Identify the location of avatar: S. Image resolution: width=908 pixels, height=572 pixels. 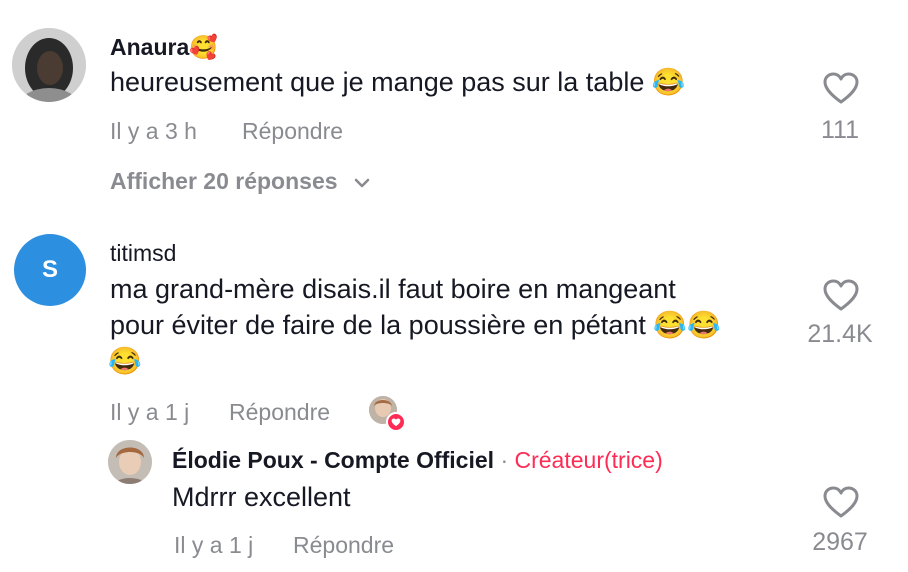
(50, 270).